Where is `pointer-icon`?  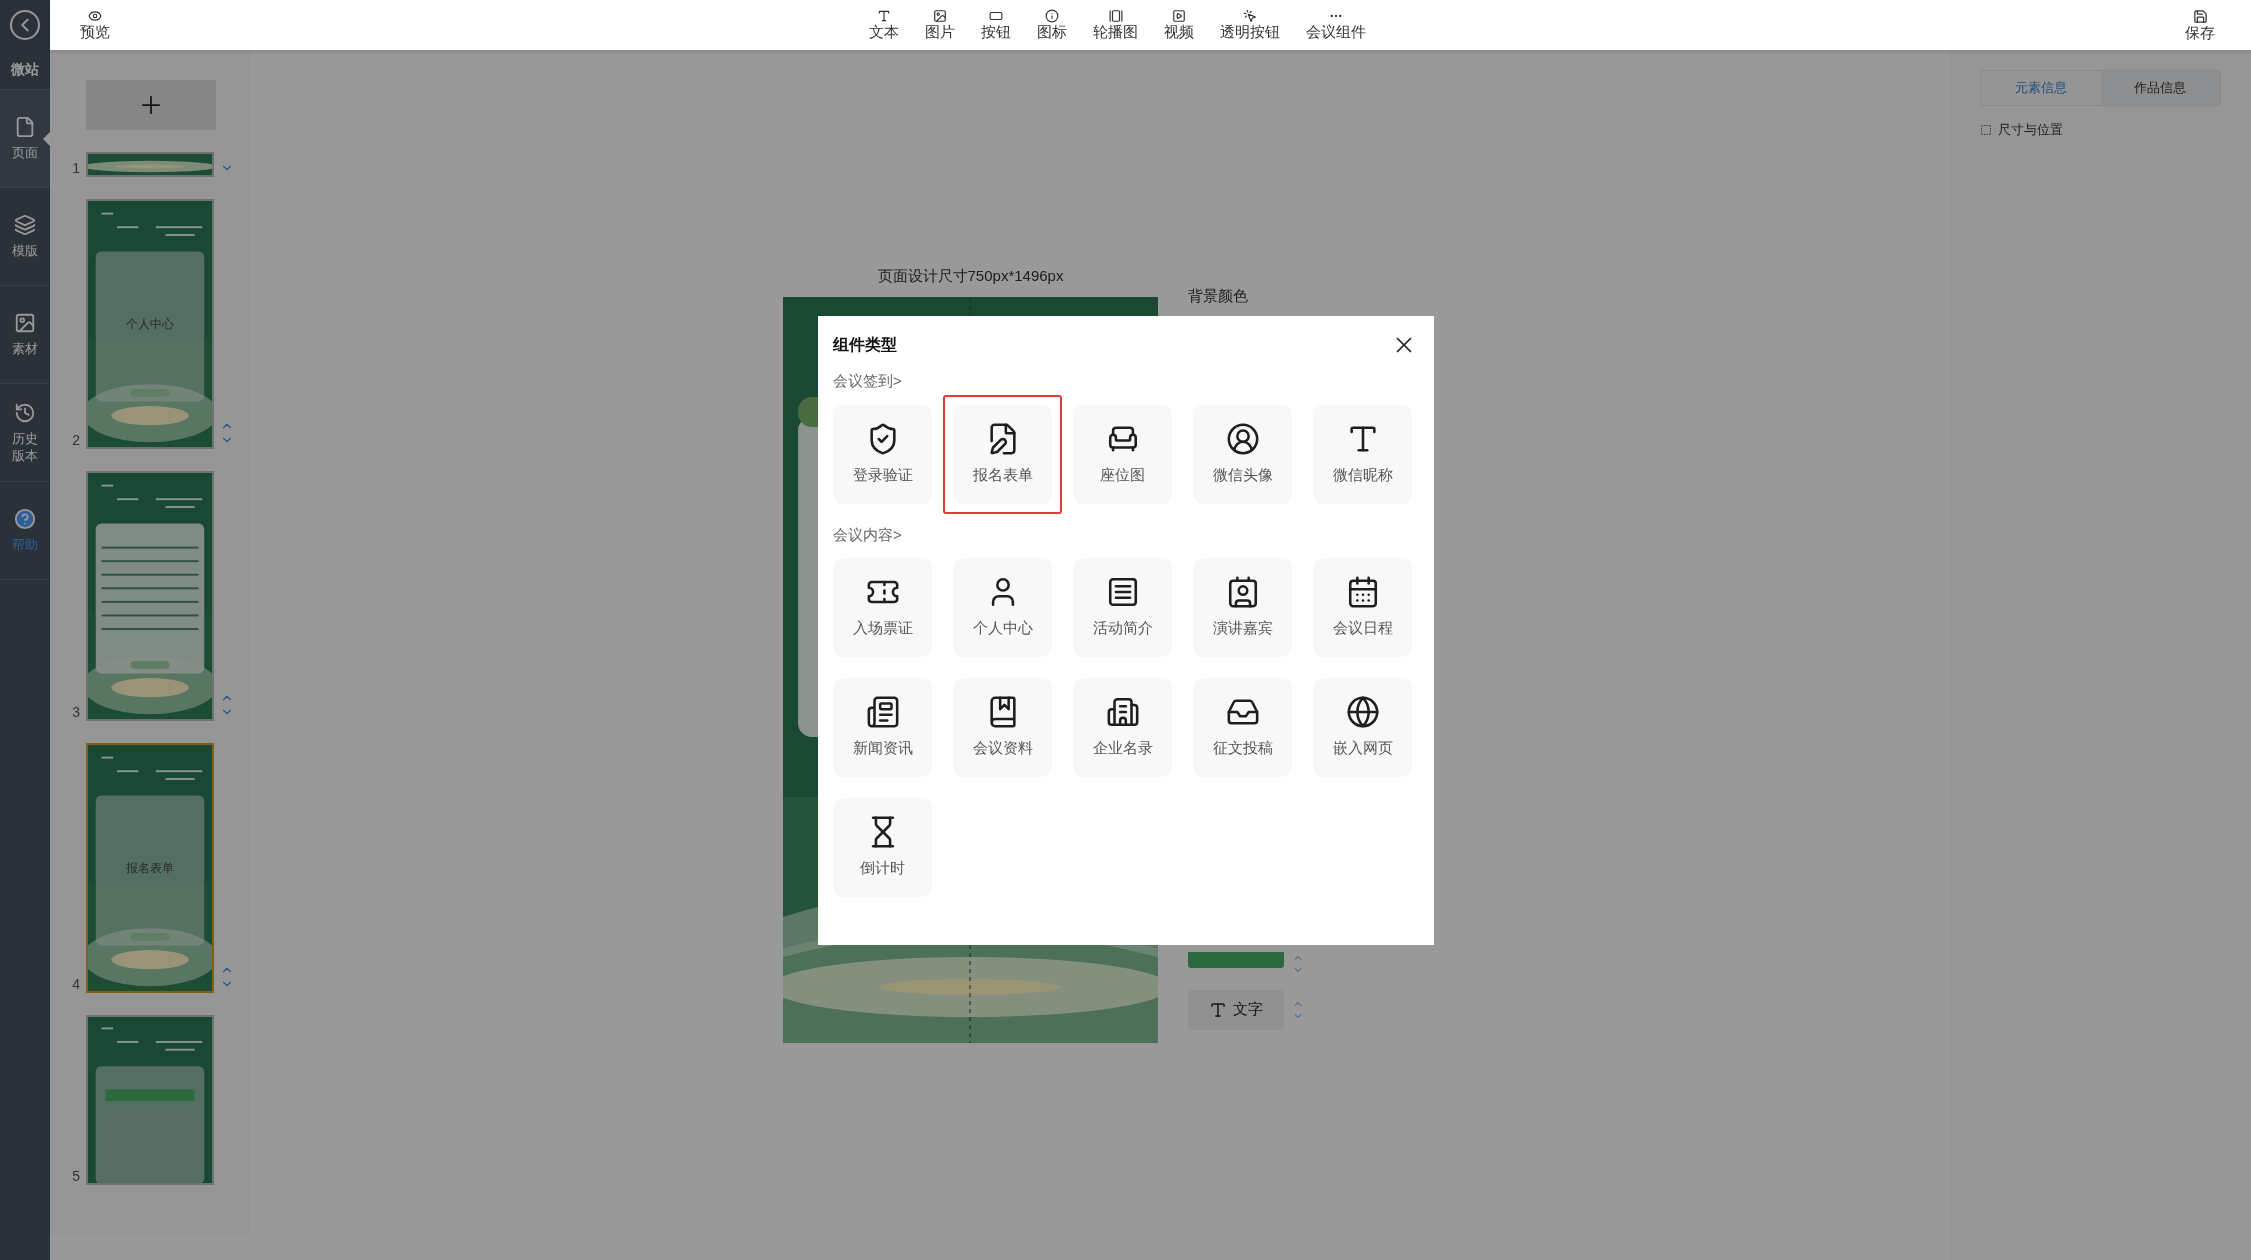
pointer-icon is located at coordinates (1250, 16).